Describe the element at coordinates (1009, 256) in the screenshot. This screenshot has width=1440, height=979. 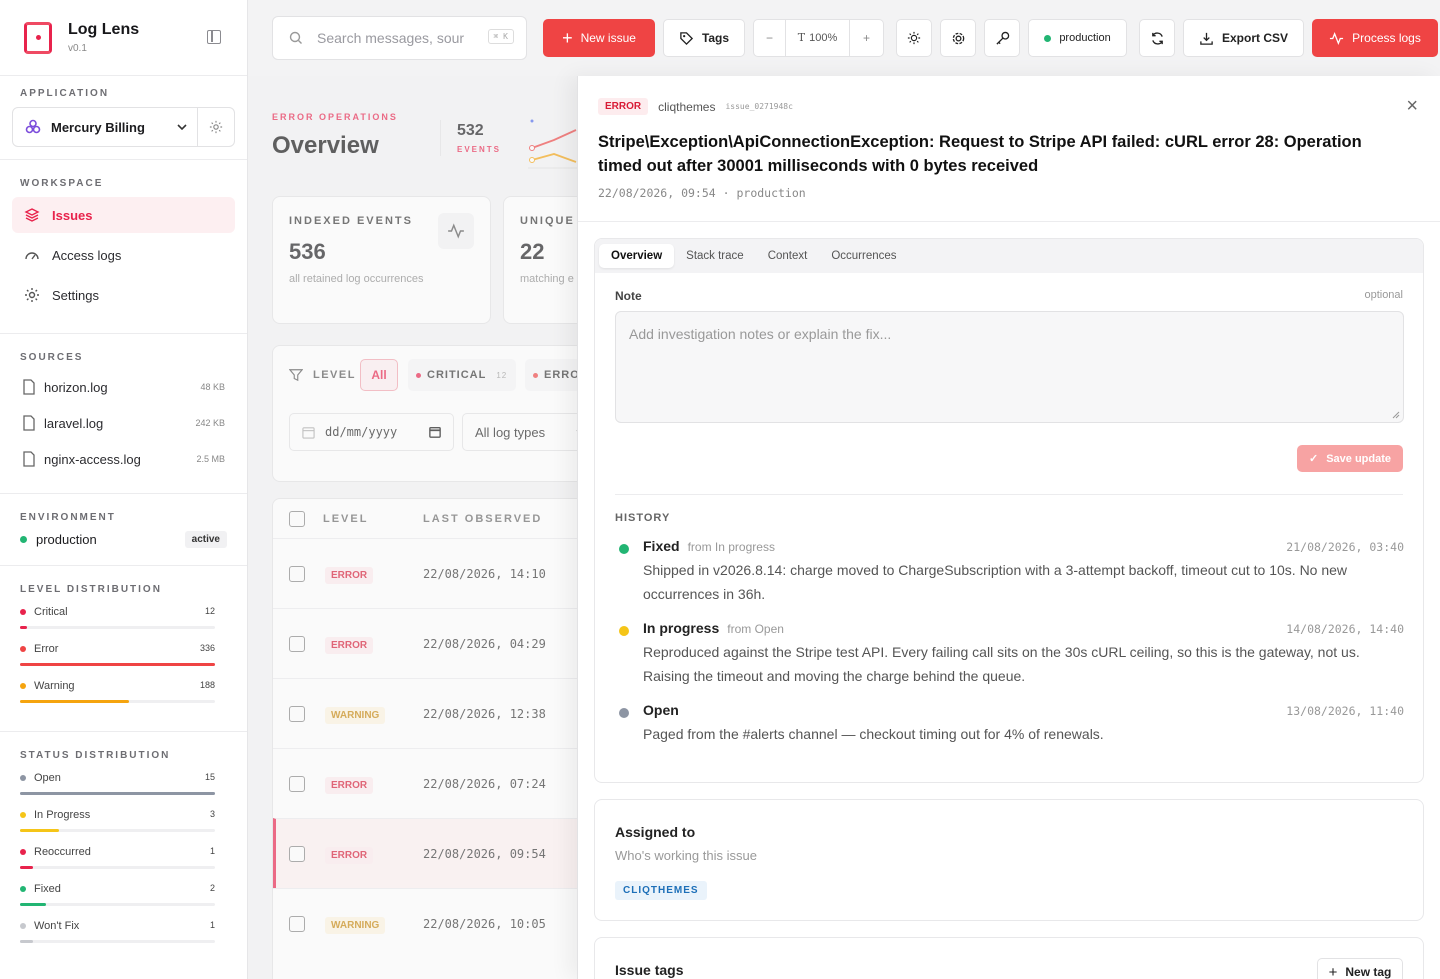
I see `tab-bar: Overview Stack trace Context Occurrences` at that location.